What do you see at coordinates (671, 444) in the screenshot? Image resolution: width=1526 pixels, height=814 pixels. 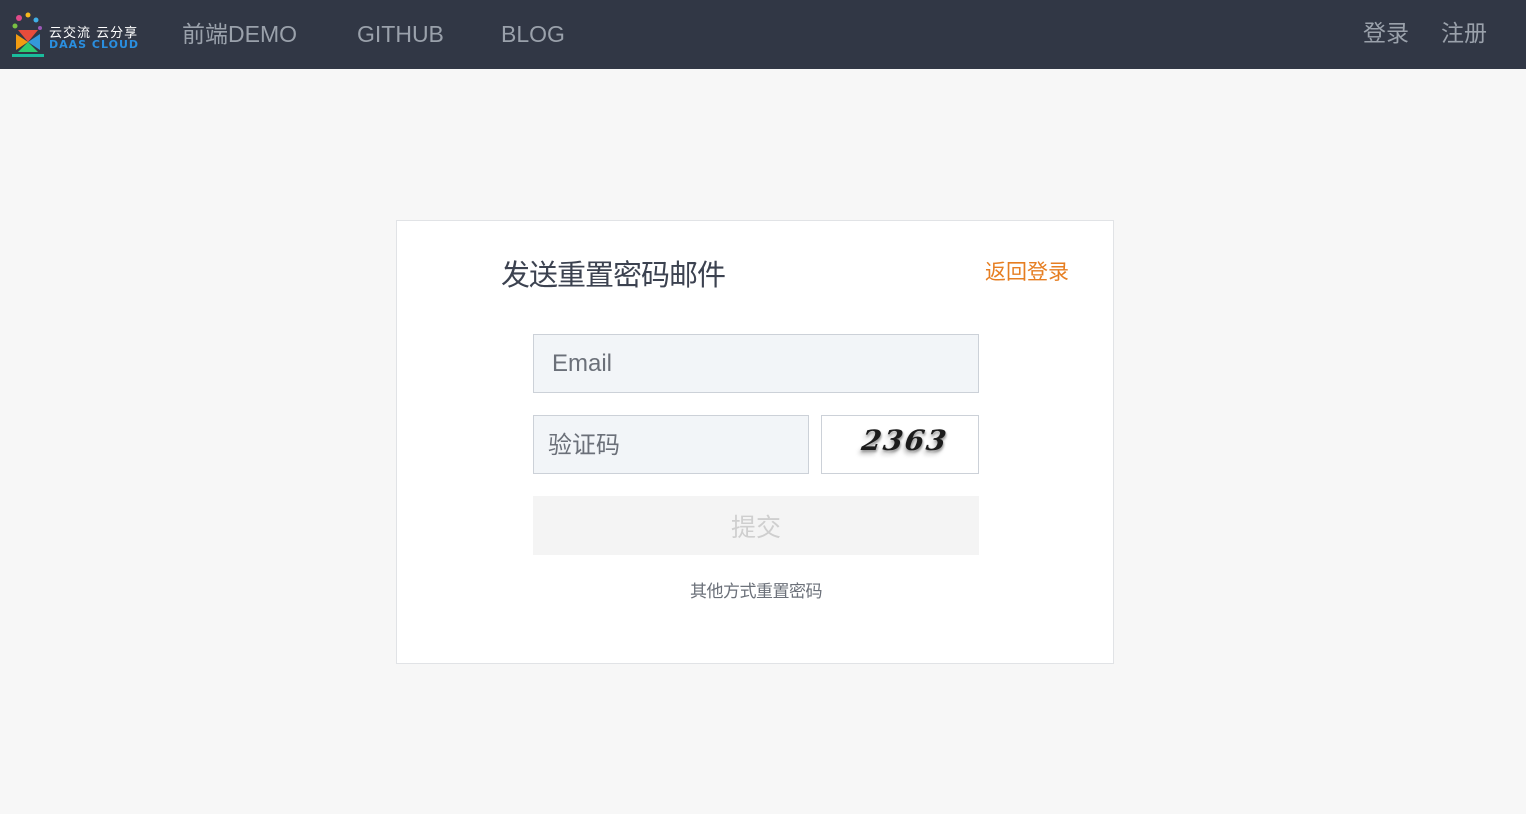 I see `captcha-input` at bounding box center [671, 444].